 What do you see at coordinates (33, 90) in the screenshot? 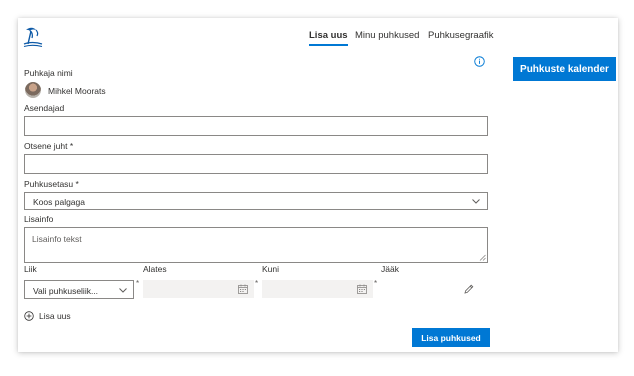
I see `avatar` at bounding box center [33, 90].